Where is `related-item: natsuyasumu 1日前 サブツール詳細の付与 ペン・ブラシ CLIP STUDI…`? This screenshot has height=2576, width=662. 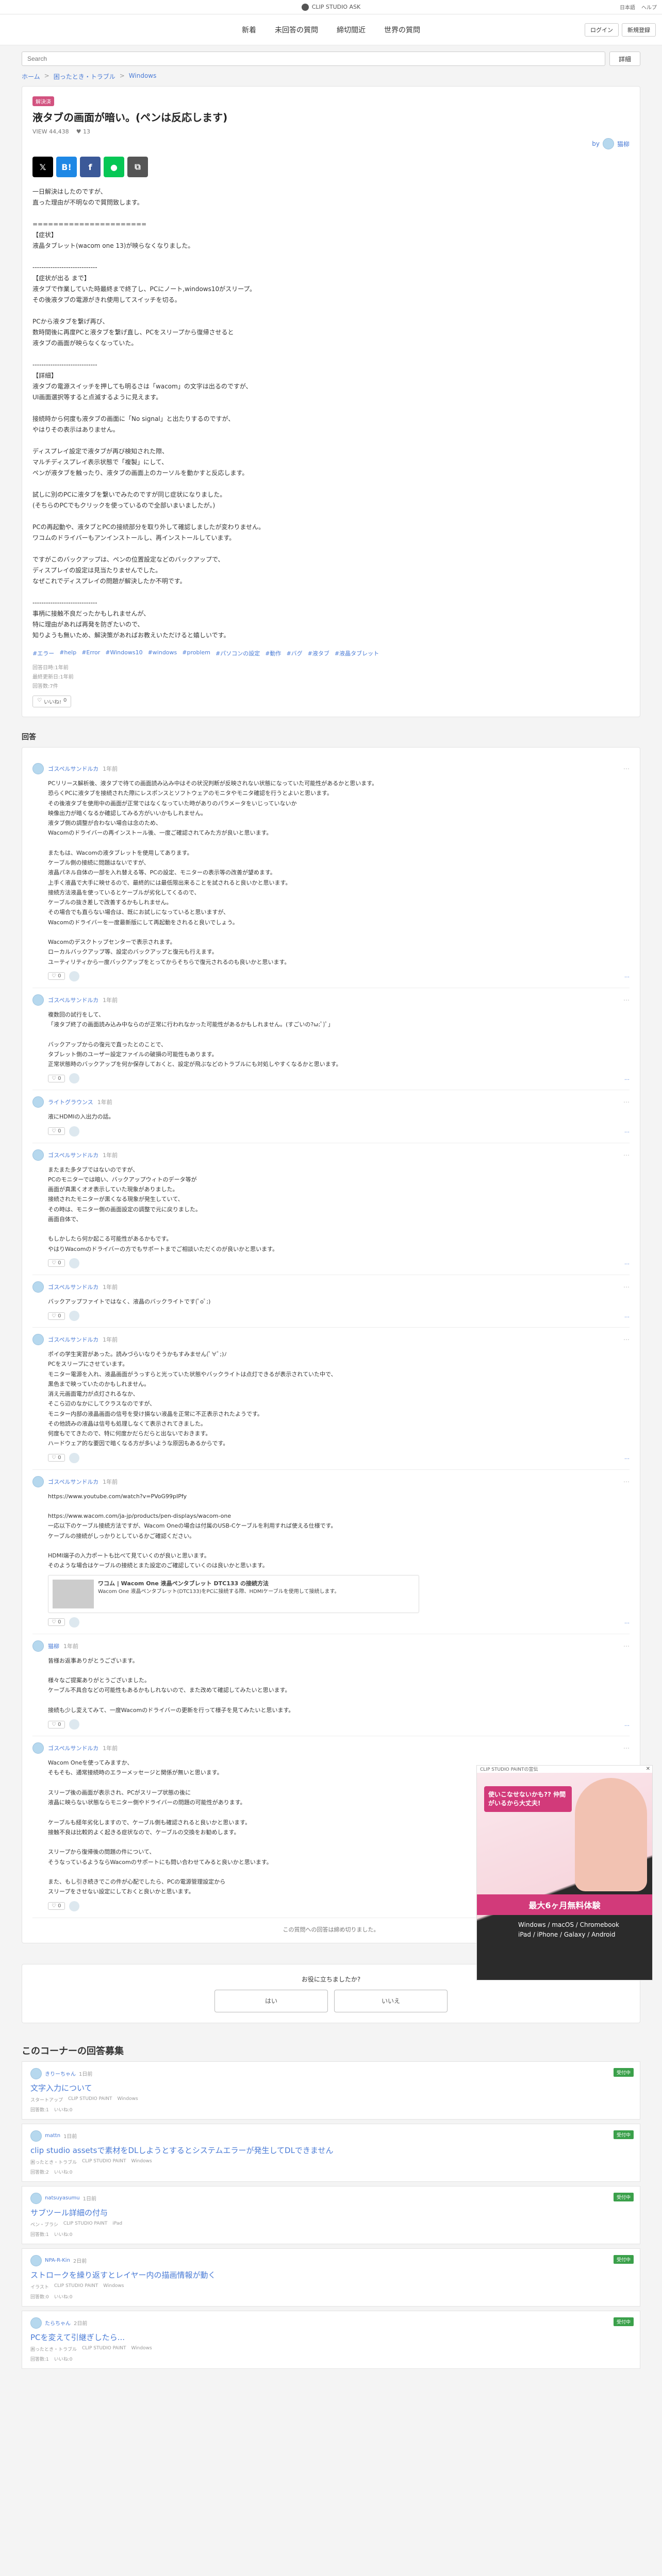 related-item: natsuyasumu 1日前 サブツール詳細の付与 ペン・ブラシ CLIP STUDI… is located at coordinates (331, 2214).